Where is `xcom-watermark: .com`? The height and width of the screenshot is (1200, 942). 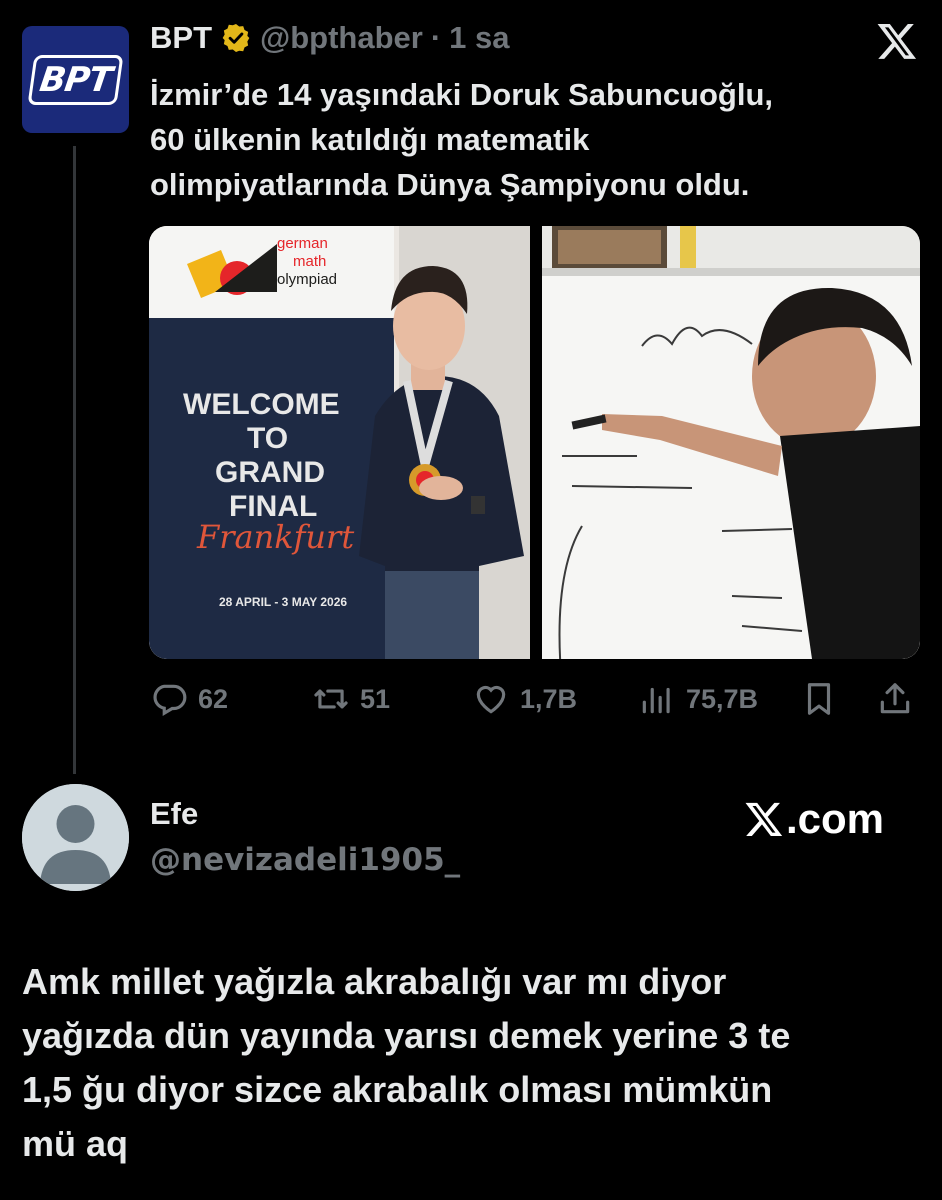
xcom-watermark: .com is located at coordinates (814, 819).